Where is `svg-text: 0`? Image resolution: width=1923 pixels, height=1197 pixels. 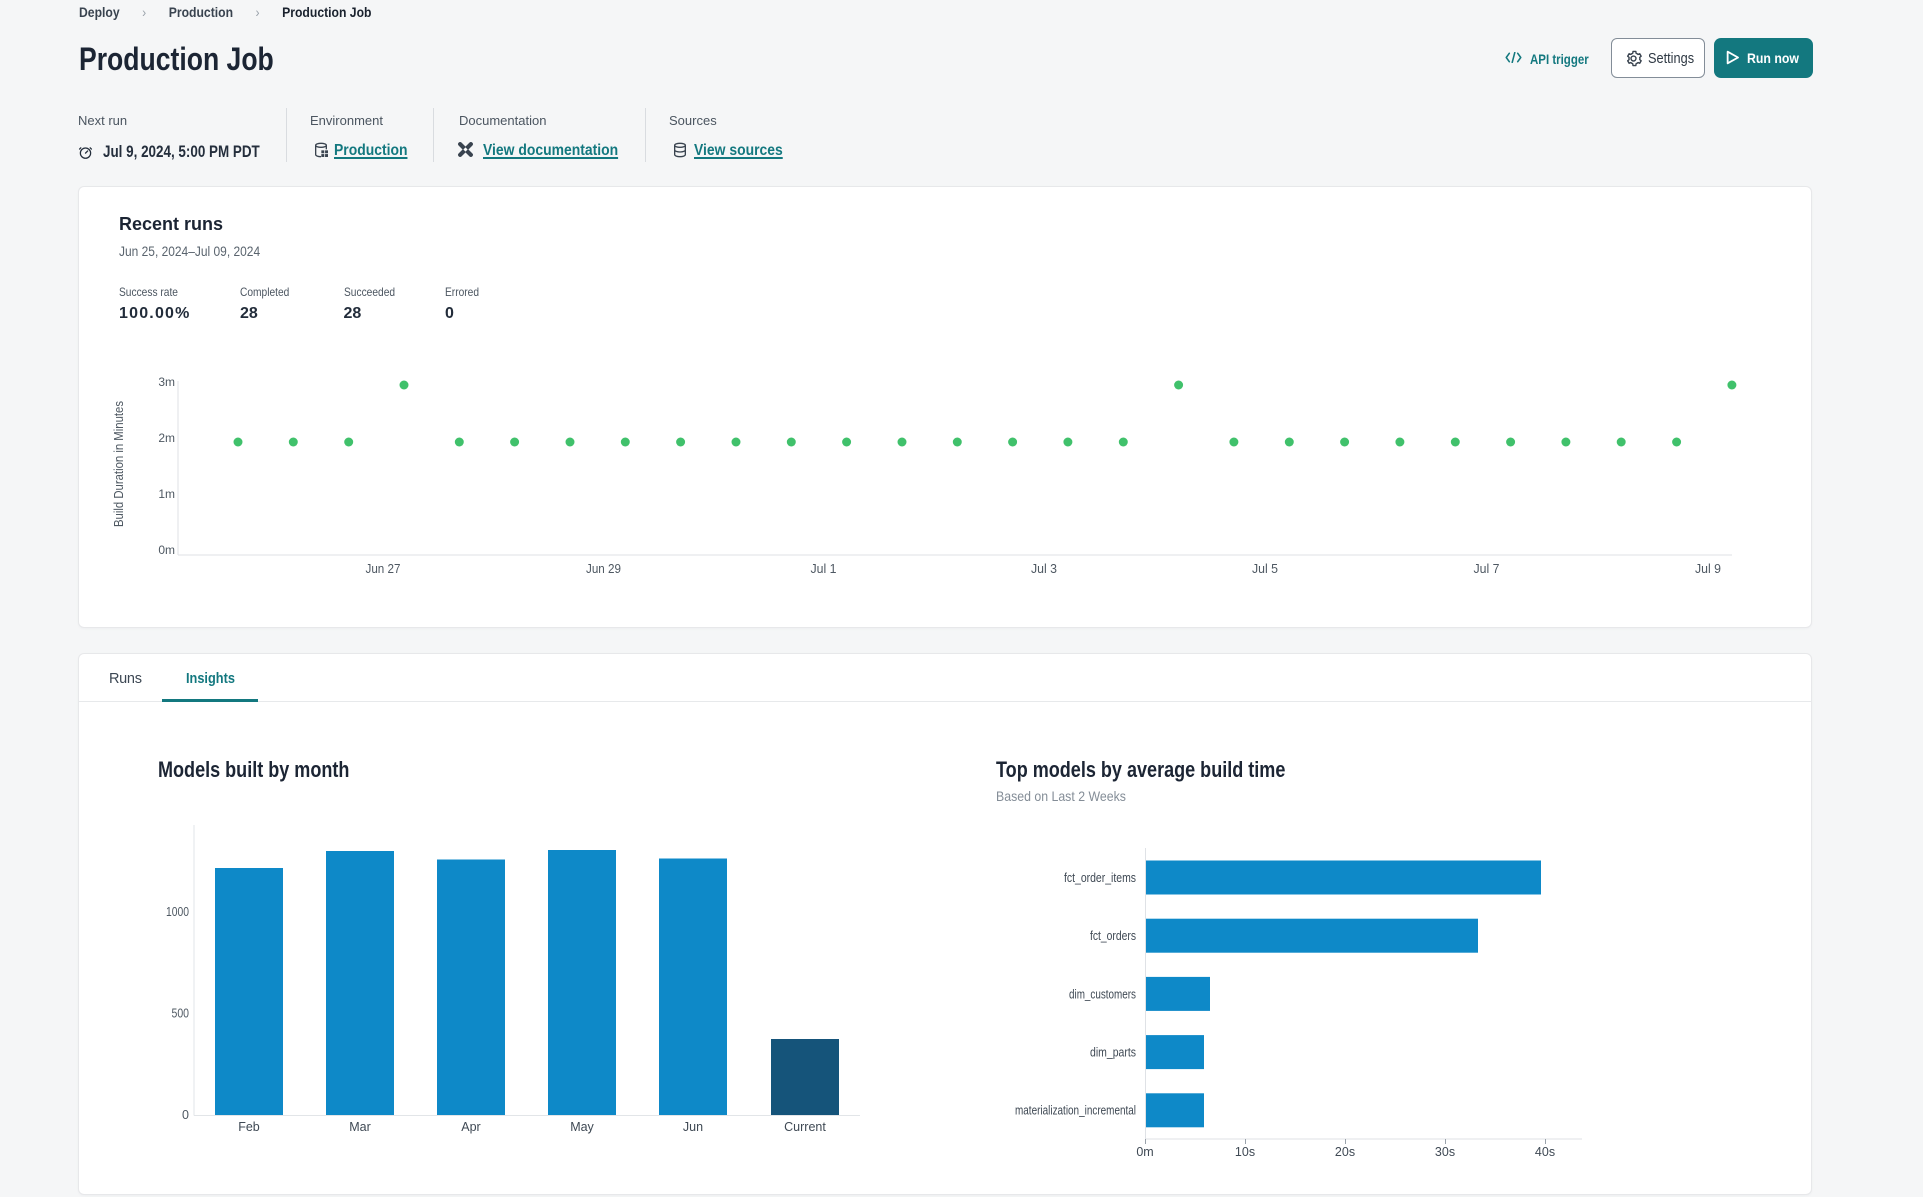
svg-text: 0 is located at coordinates (185, 1115).